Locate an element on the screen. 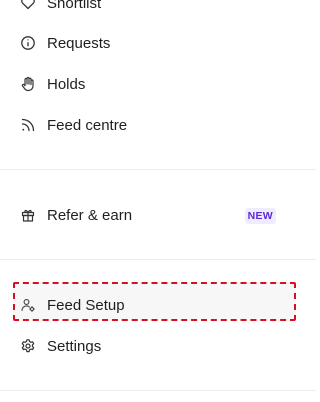 The height and width of the screenshot is (402, 320). menu-item-refer-earn: Refer & earn NEW is located at coordinates (160, 215).